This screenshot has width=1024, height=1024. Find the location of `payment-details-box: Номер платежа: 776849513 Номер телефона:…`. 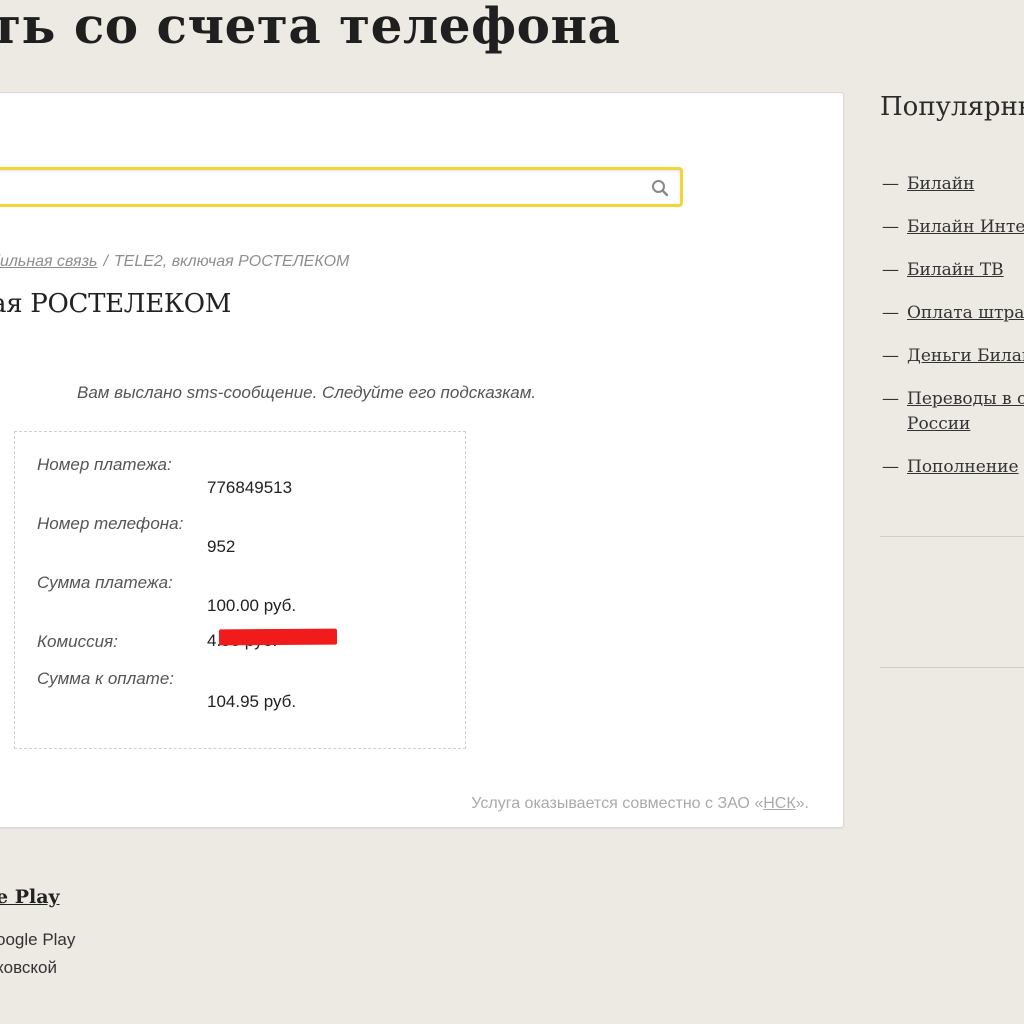

payment-details-box: Номер платежа: 776849513 Номер телефона:… is located at coordinates (240, 590).